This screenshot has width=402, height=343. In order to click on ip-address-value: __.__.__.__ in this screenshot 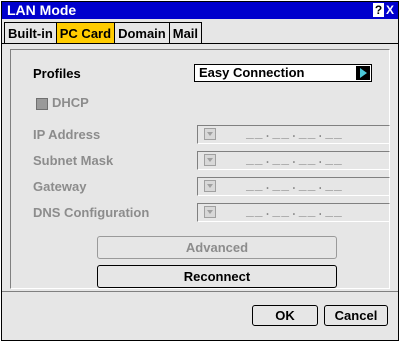, I will do `click(294, 133)`.